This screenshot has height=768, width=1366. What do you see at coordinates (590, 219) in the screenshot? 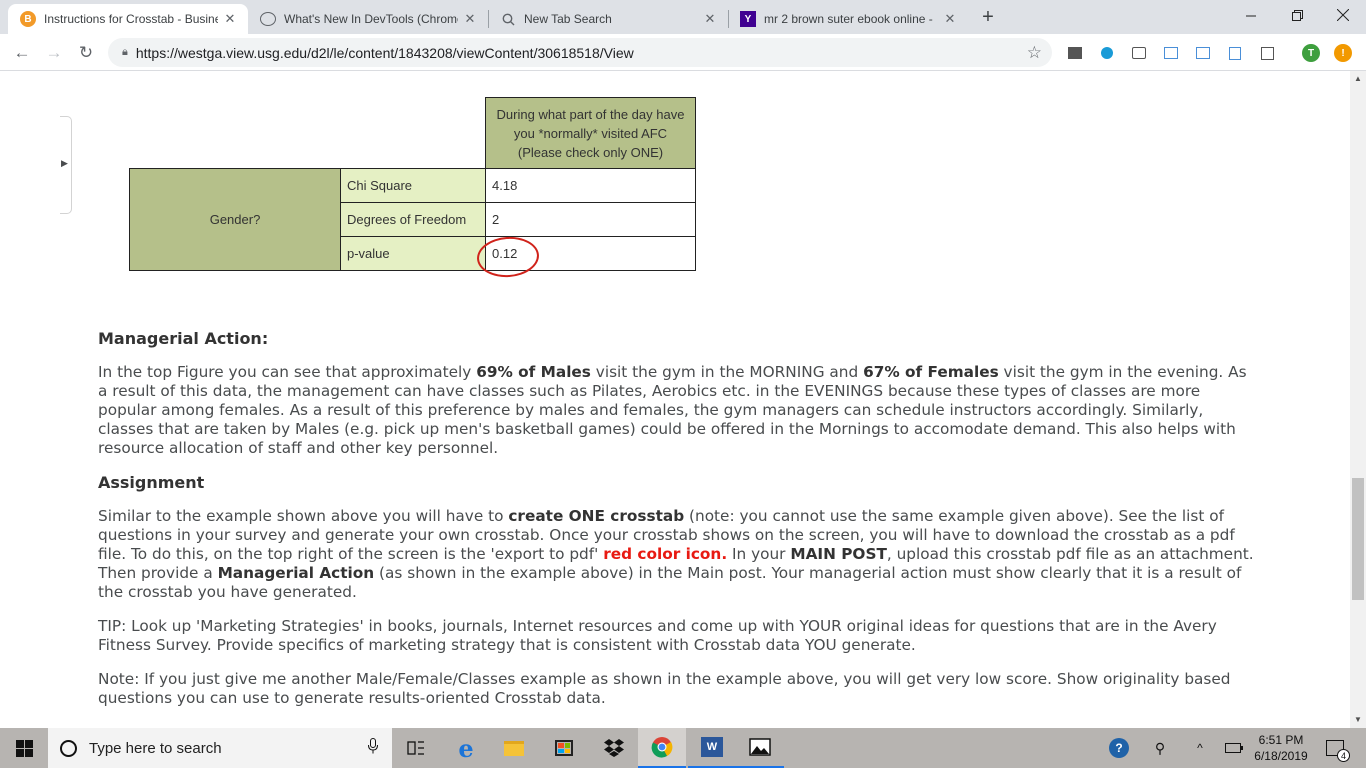
I see `stat-value-df: 2` at bounding box center [590, 219].